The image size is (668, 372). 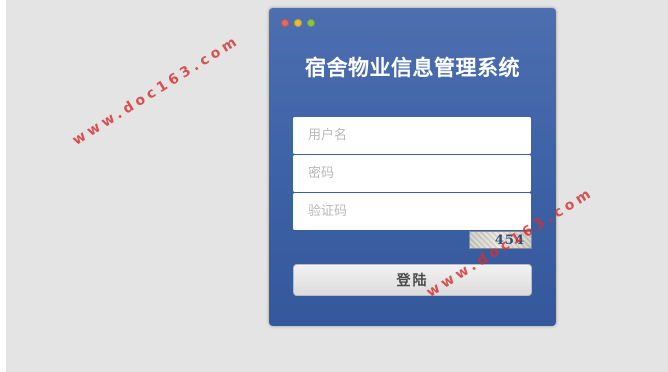 I want to click on minimize-dot-icon, so click(x=298, y=23).